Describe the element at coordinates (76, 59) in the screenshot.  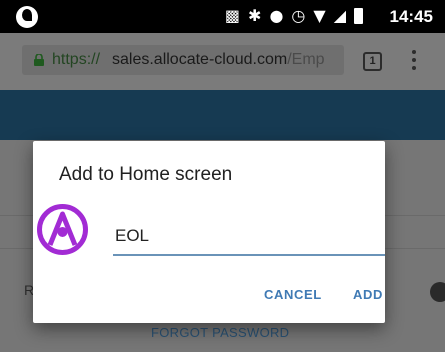
I see `url-scheme: https://` at that location.